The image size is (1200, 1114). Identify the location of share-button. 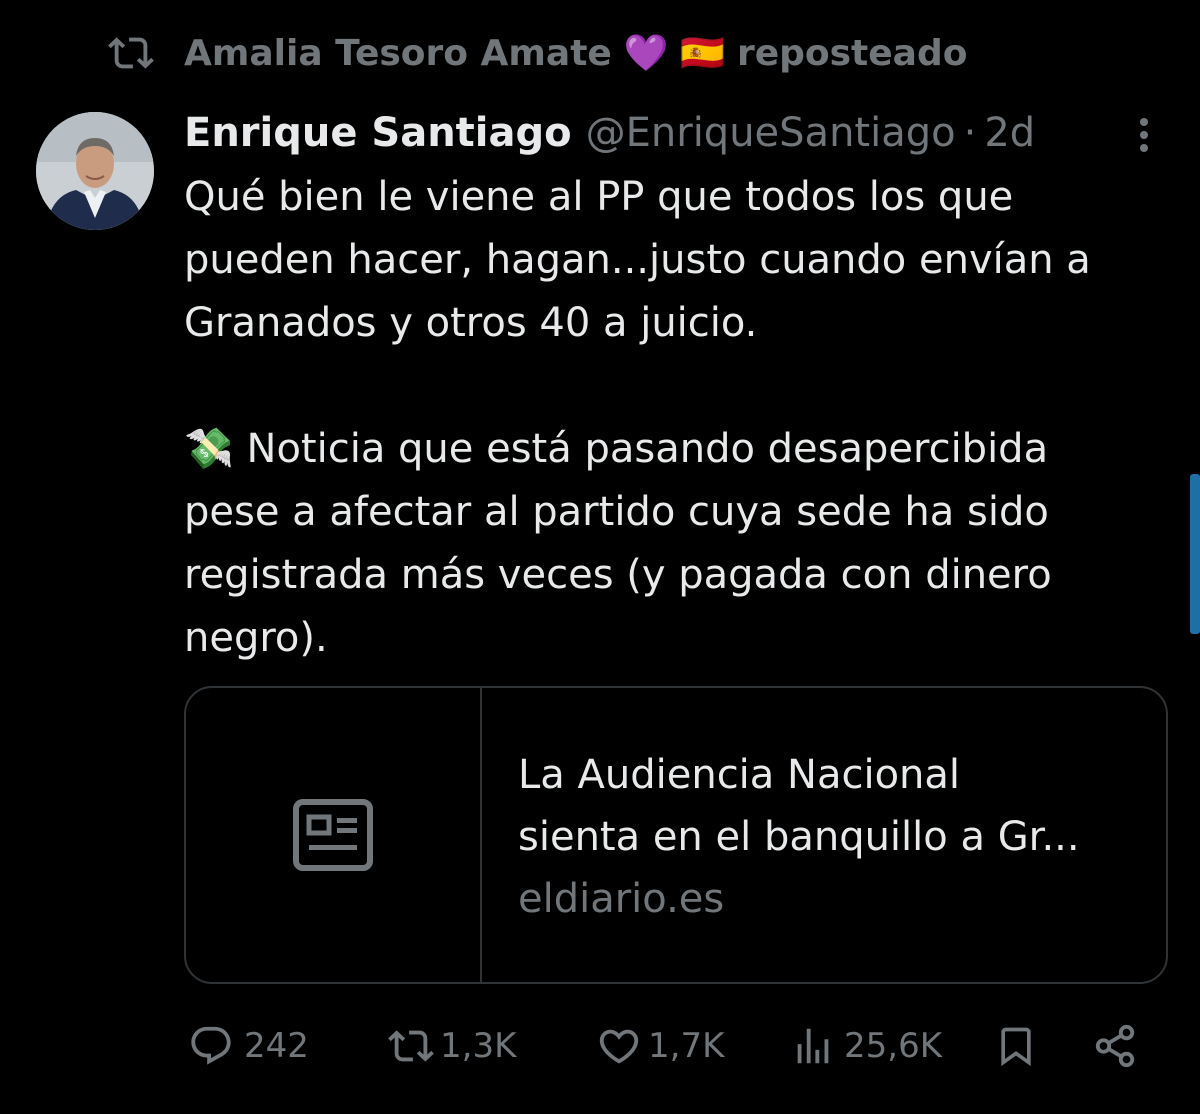
(1115, 1046).